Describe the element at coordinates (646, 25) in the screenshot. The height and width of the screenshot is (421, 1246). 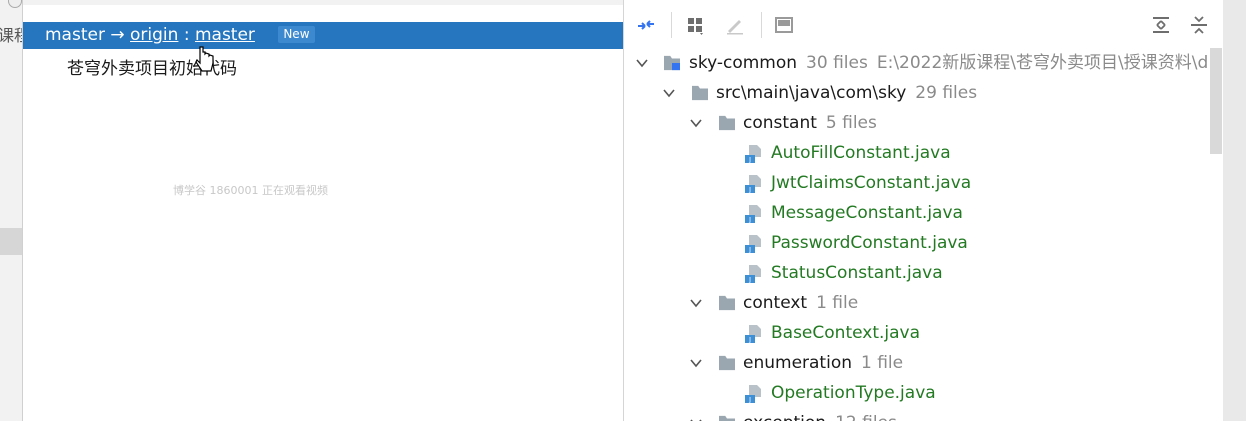
I see `expand-arrows-icon` at that location.